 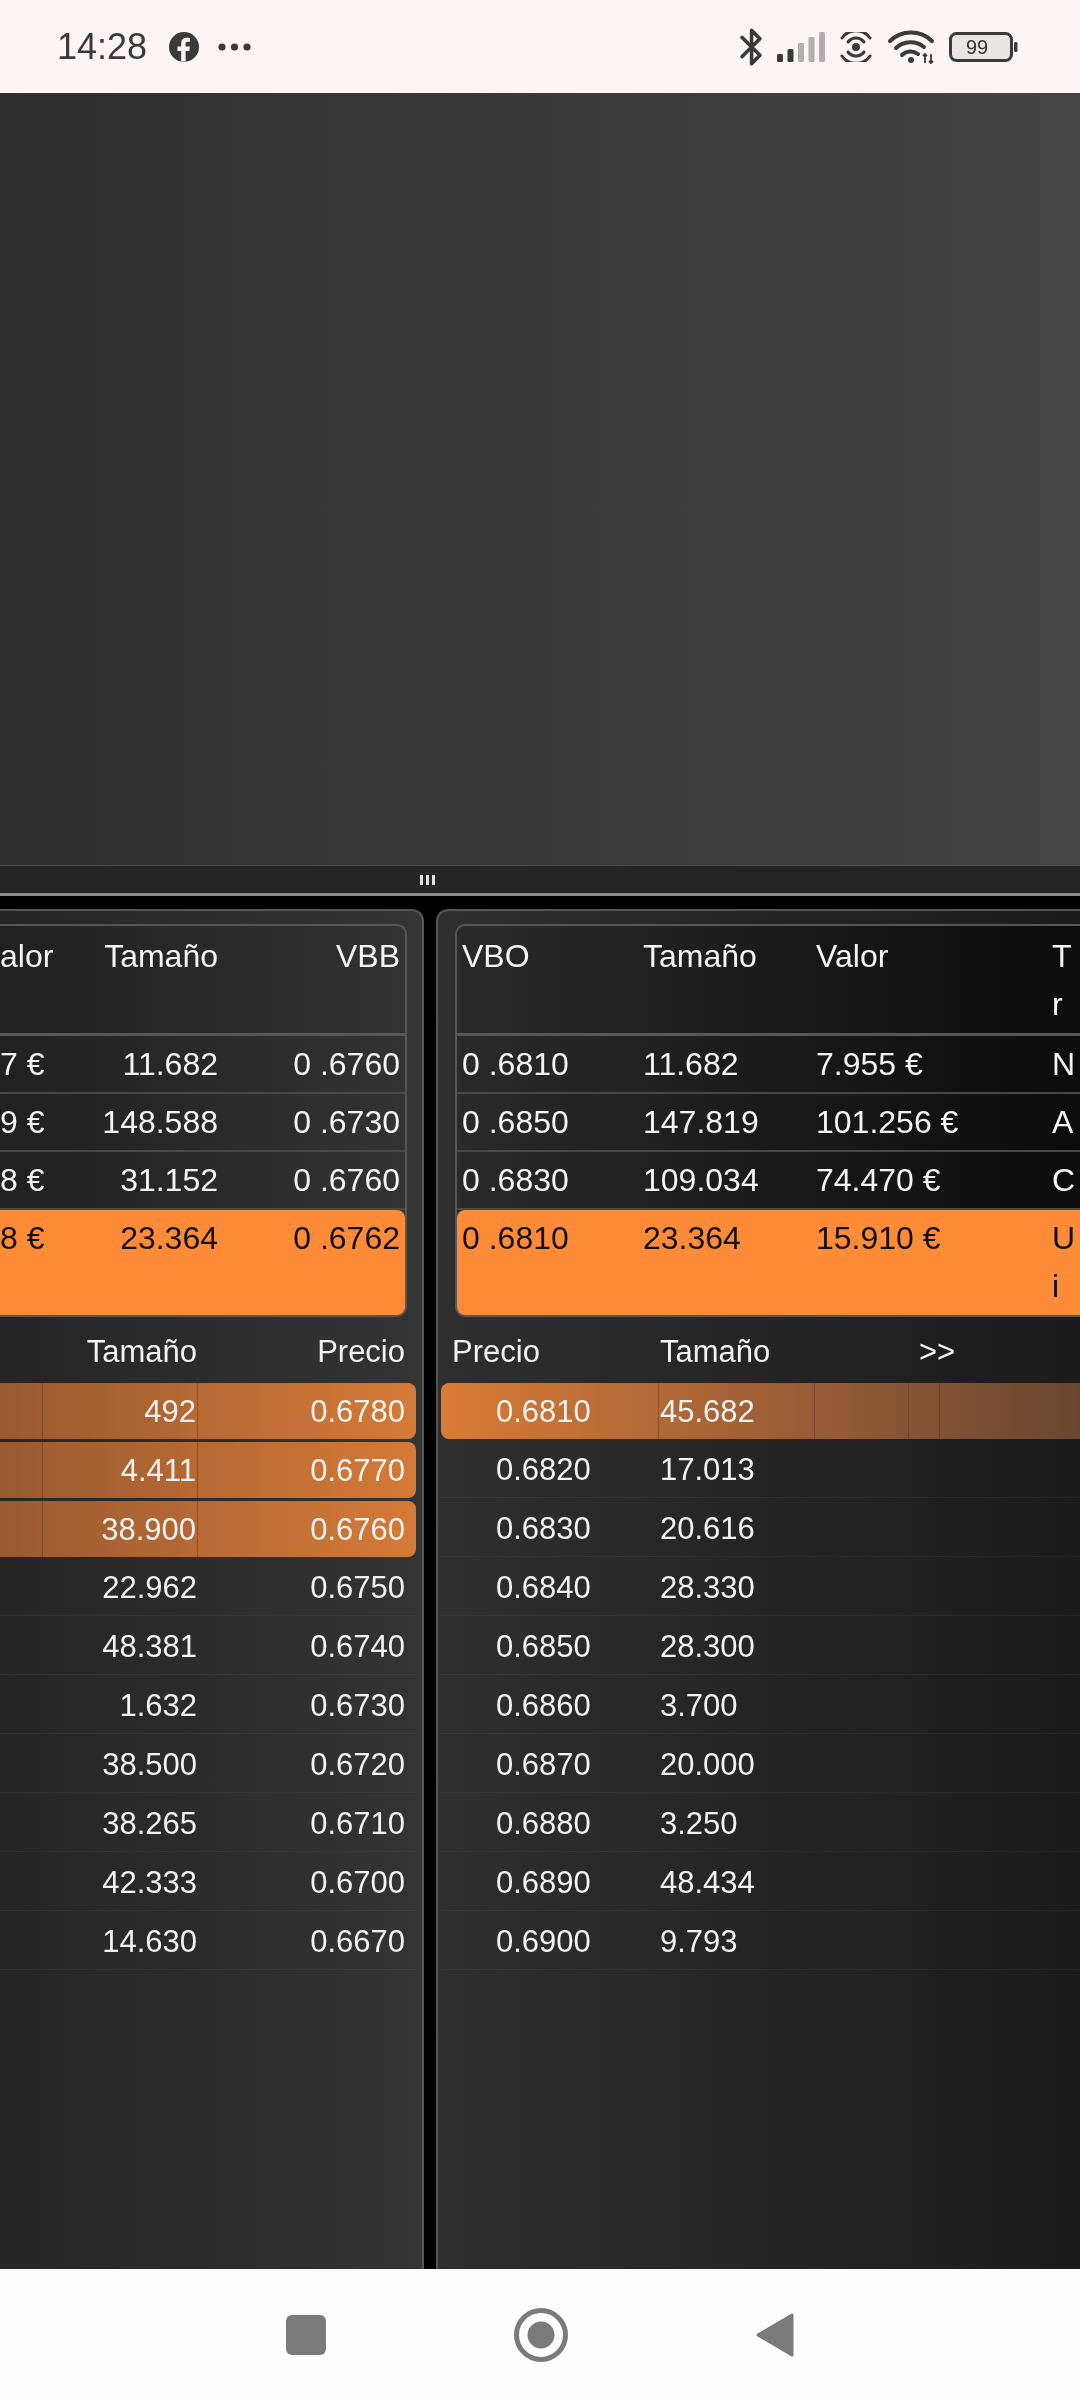 I want to click on bluetooth-icon, so click(x=751, y=46).